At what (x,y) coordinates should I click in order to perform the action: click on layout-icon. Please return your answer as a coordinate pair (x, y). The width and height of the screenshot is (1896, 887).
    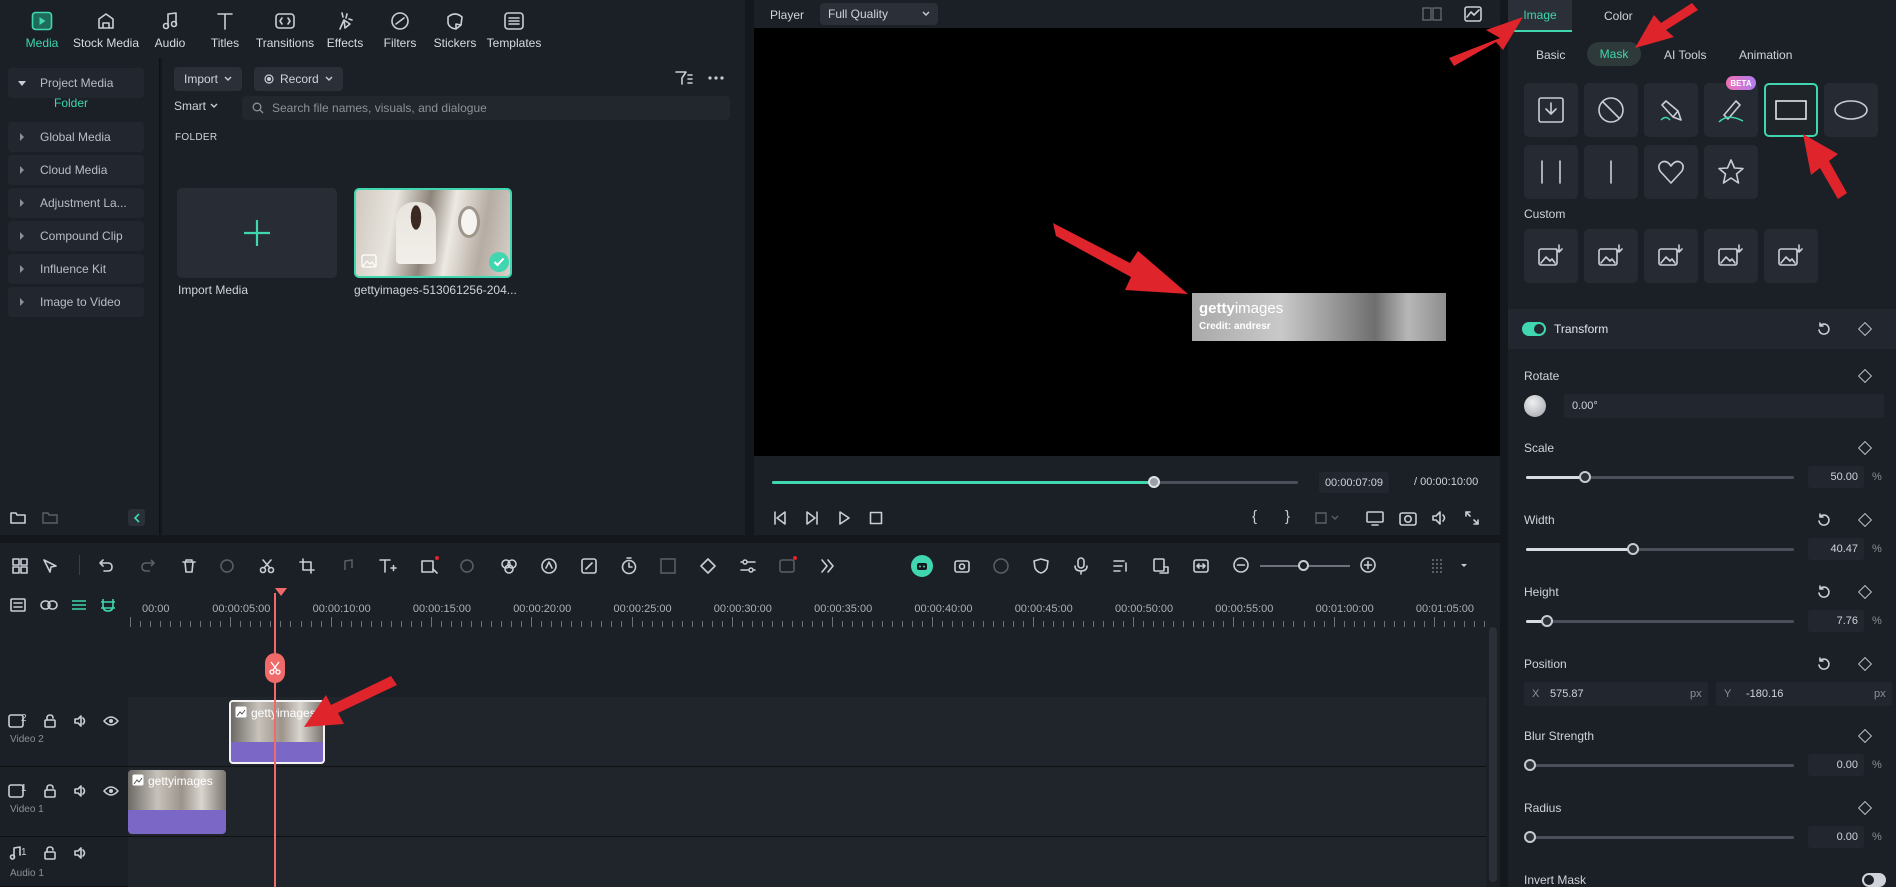
    Looking at the image, I should click on (20, 566).